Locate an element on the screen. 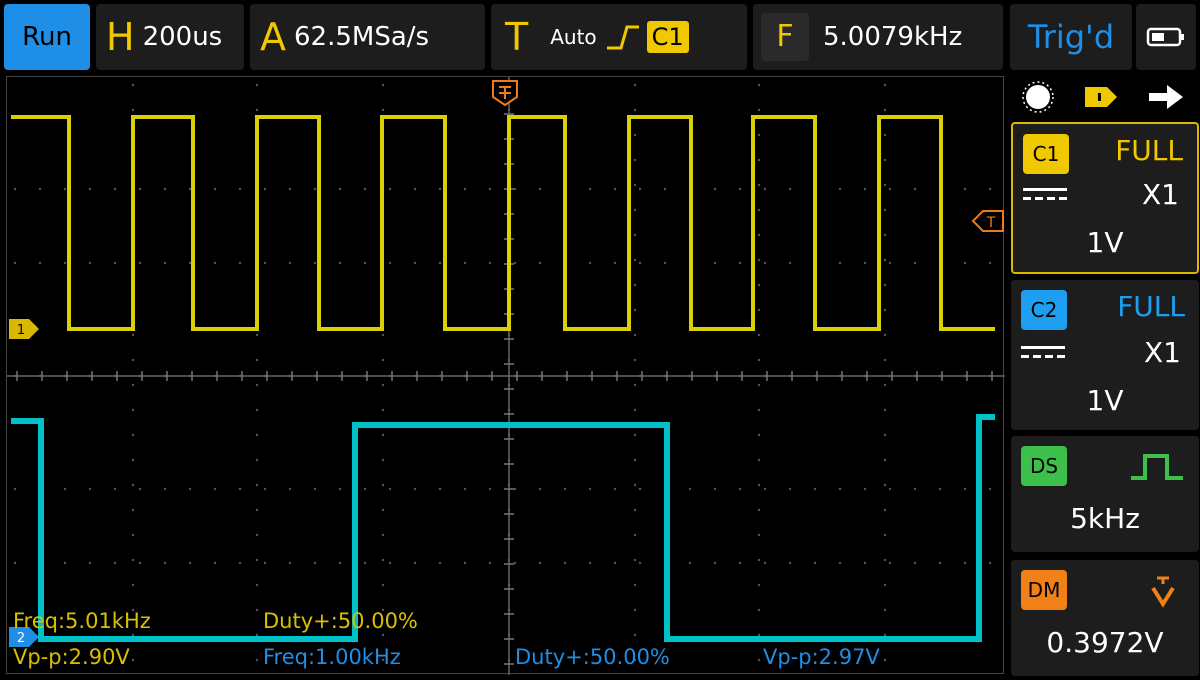 This screenshot has width=1200, height=680. battery-icon is located at coordinates (1166, 37).